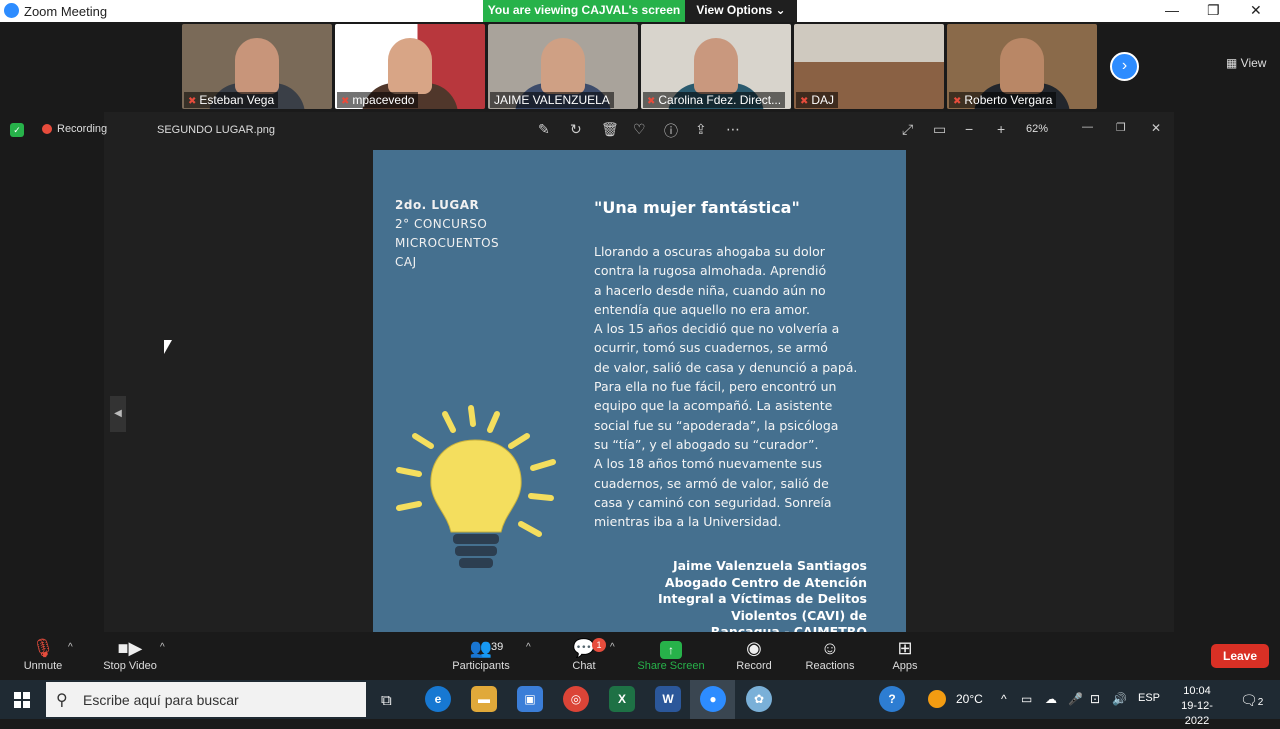 The height and width of the screenshot is (729, 1280). Describe the element at coordinates (1156, 128) in the screenshot. I see `viewer-close-icon: ✕` at that location.